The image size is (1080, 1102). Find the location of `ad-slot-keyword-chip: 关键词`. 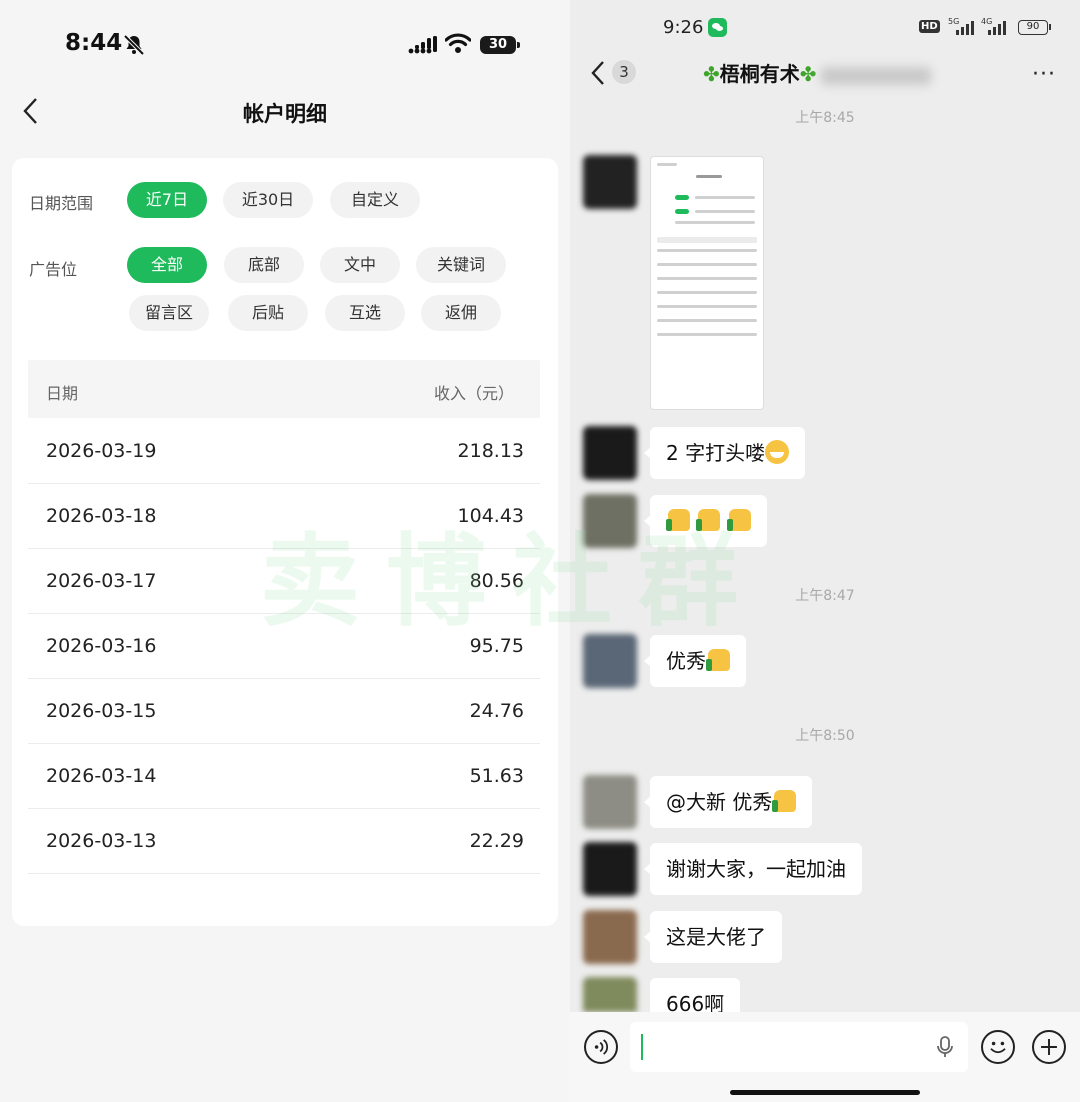

ad-slot-keyword-chip: 关键词 is located at coordinates (461, 265).